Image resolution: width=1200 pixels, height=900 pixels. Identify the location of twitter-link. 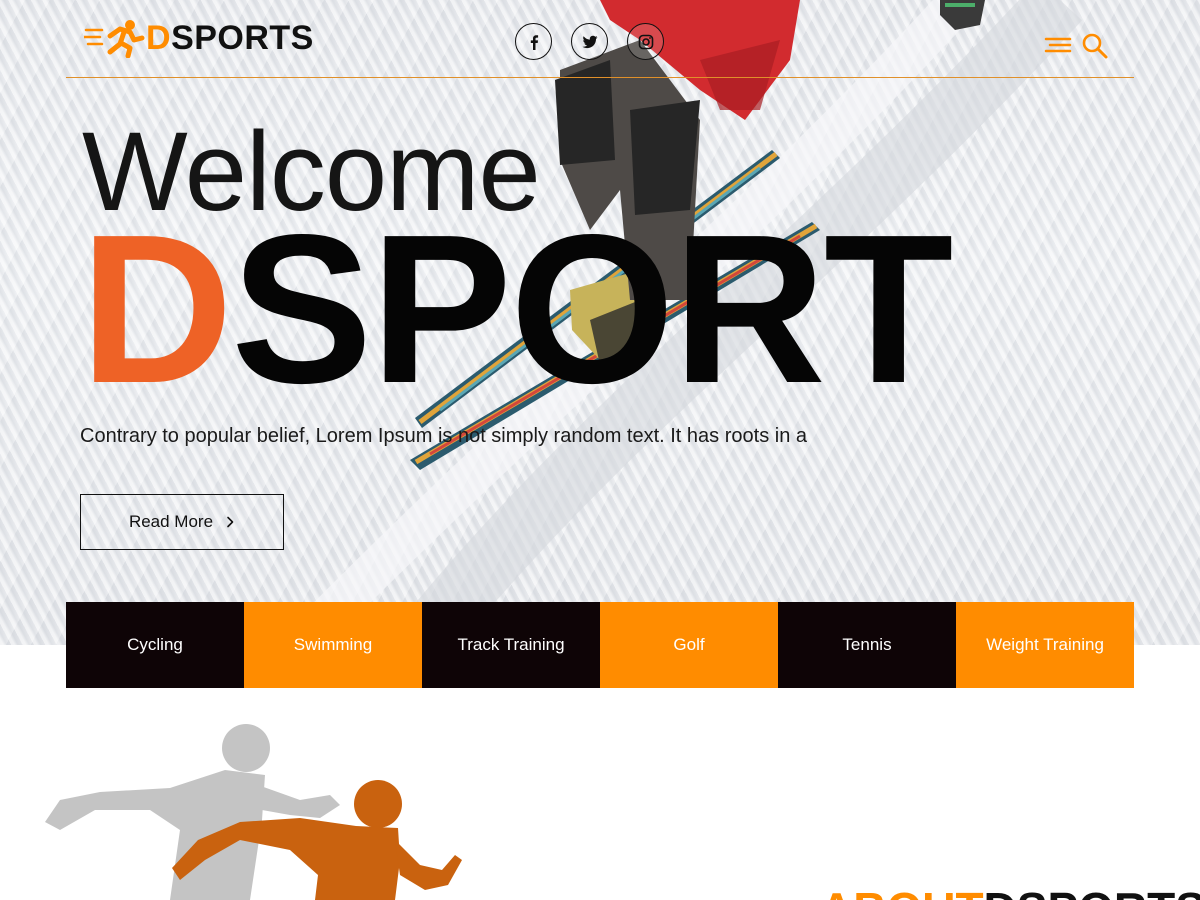
(589, 41).